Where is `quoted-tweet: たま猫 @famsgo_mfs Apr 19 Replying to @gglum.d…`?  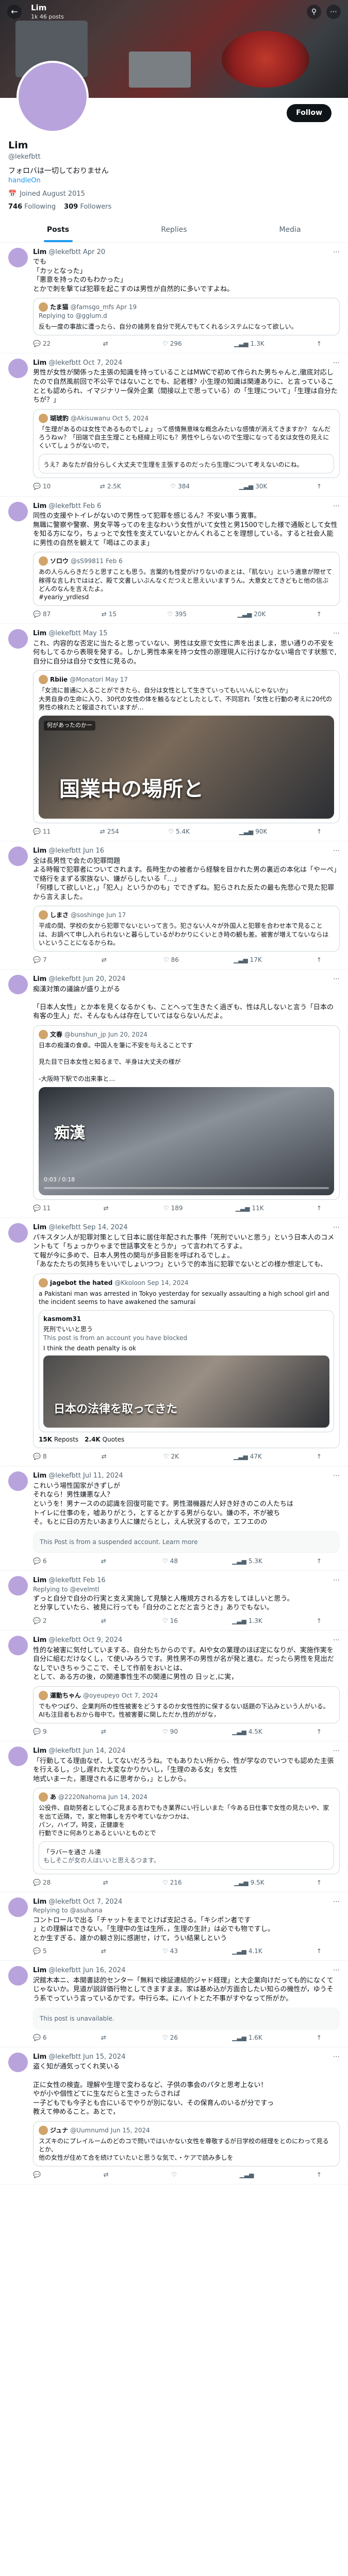 quoted-tweet: たま猫 @famsgo_mfs Apr 19 Replying to @gglum.d… is located at coordinates (186, 316).